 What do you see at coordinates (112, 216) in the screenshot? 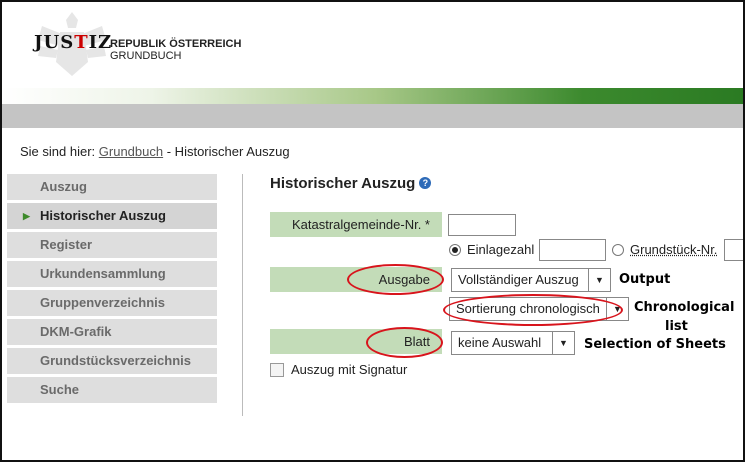
I see `sidebar-item-historischer-auszug: ▶ Historischer Auszug` at bounding box center [112, 216].